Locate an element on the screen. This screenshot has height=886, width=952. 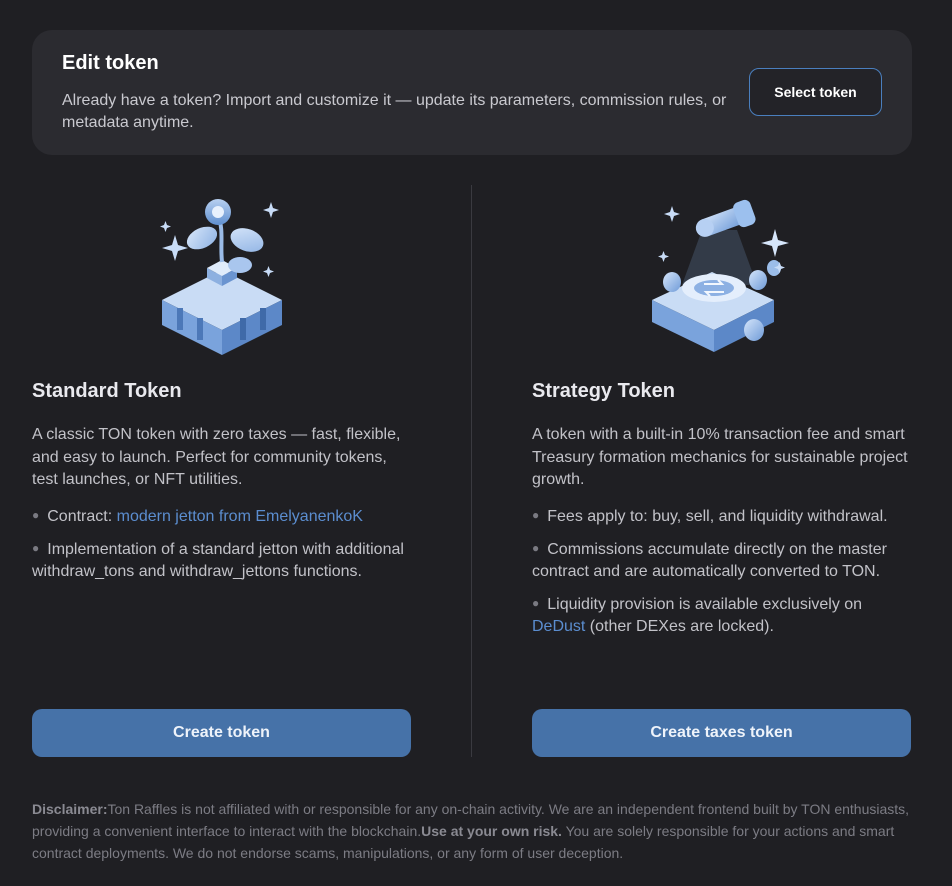
disclaimer-label: Disclaimer: is located at coordinates (70, 809).